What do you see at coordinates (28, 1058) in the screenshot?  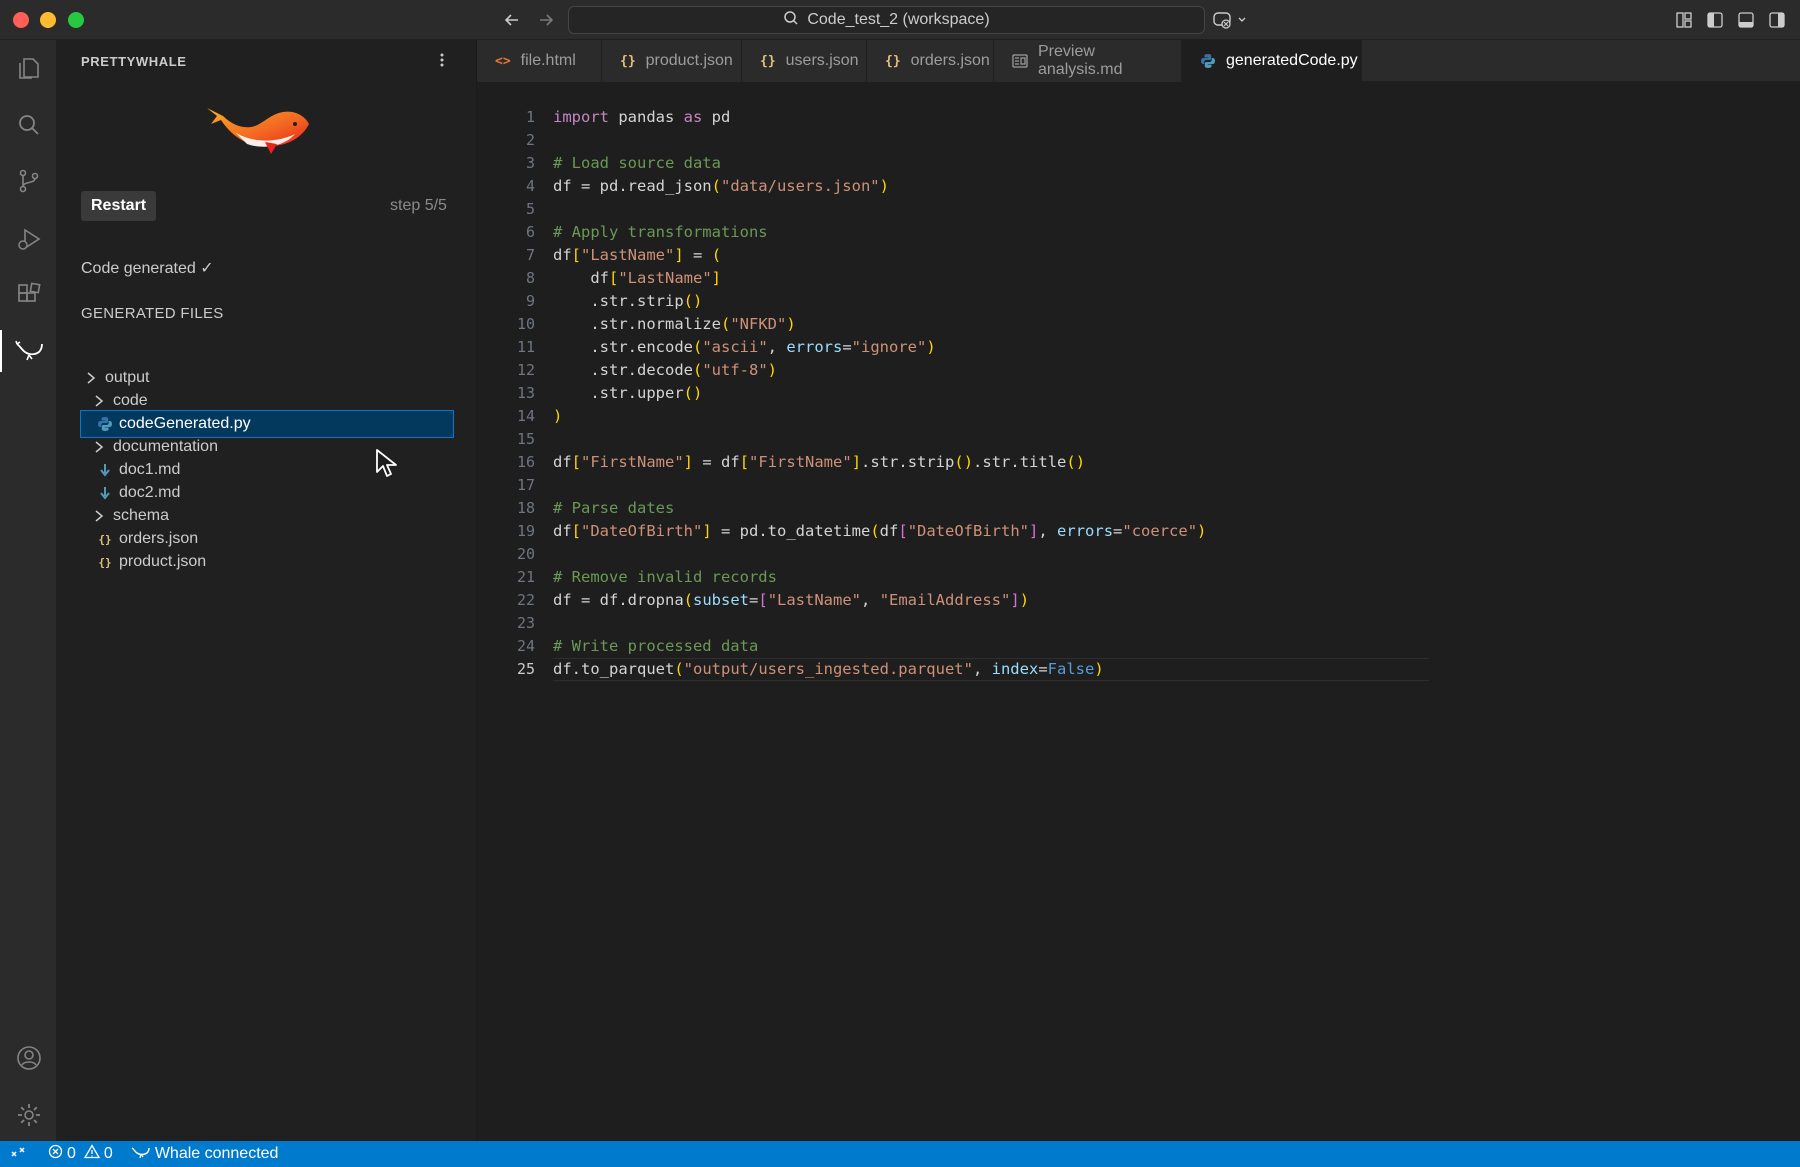 I see `account-icon` at bounding box center [28, 1058].